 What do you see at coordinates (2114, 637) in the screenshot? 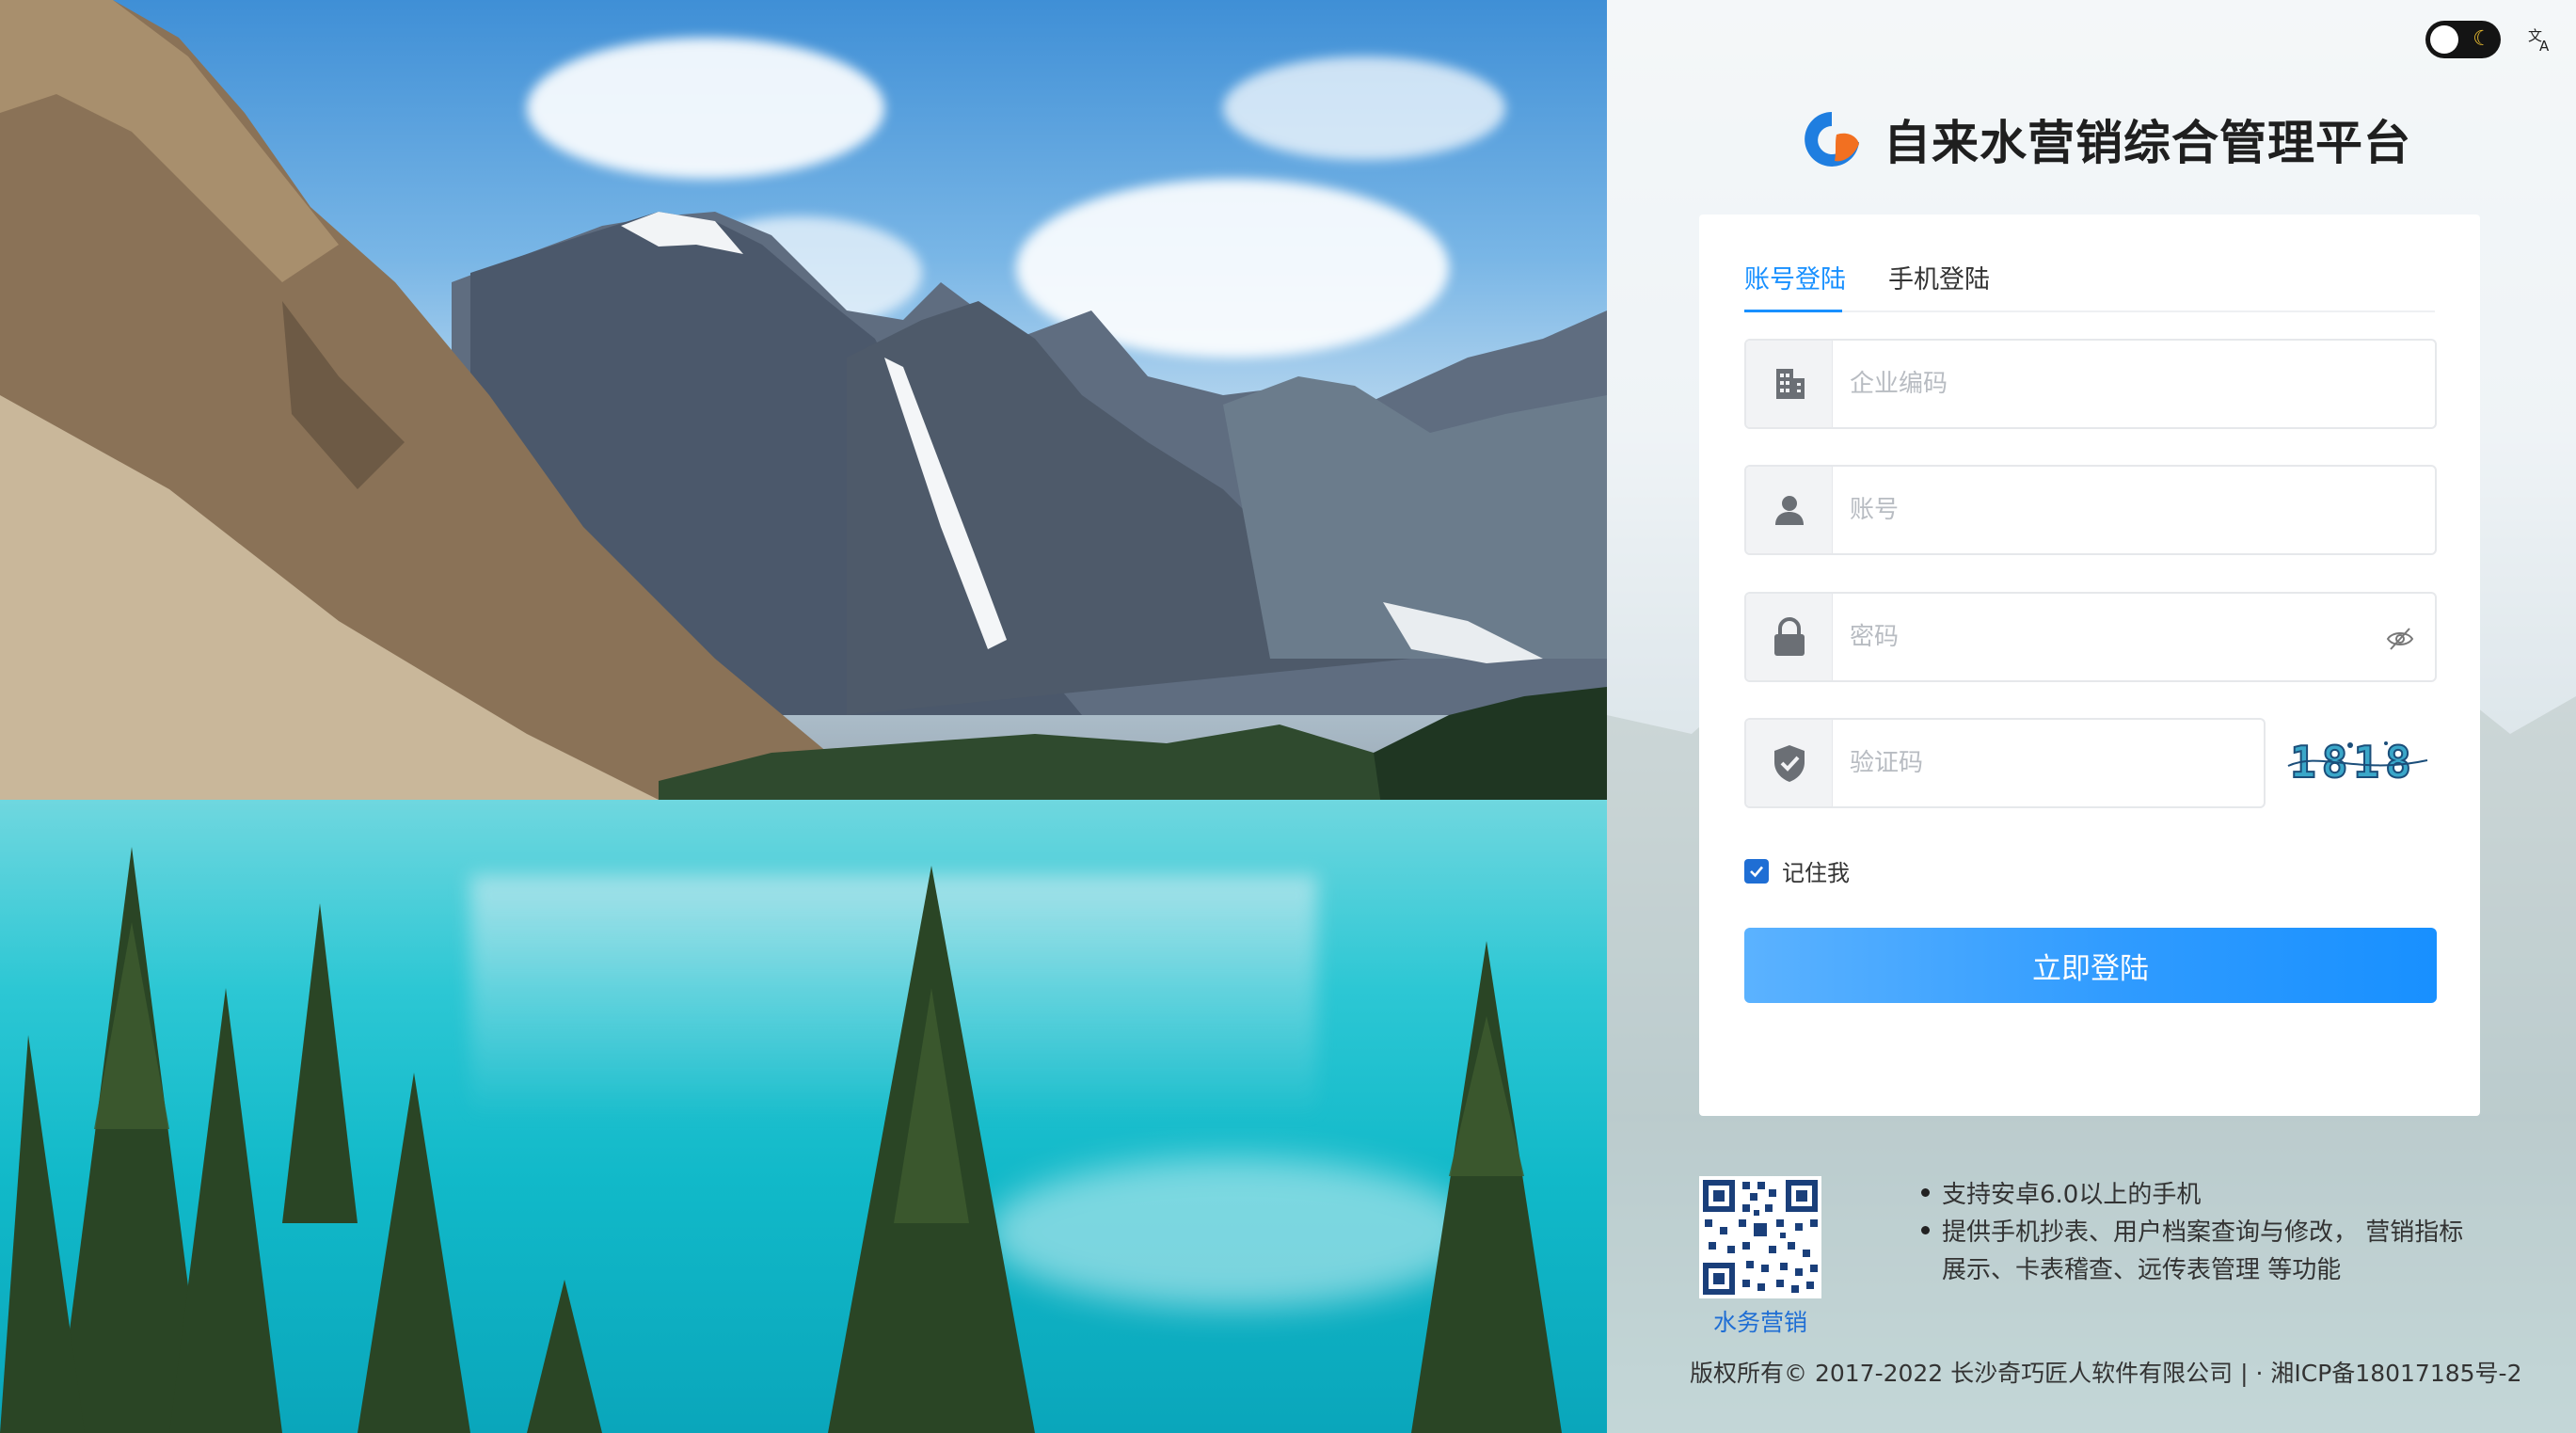
I see `password-input` at bounding box center [2114, 637].